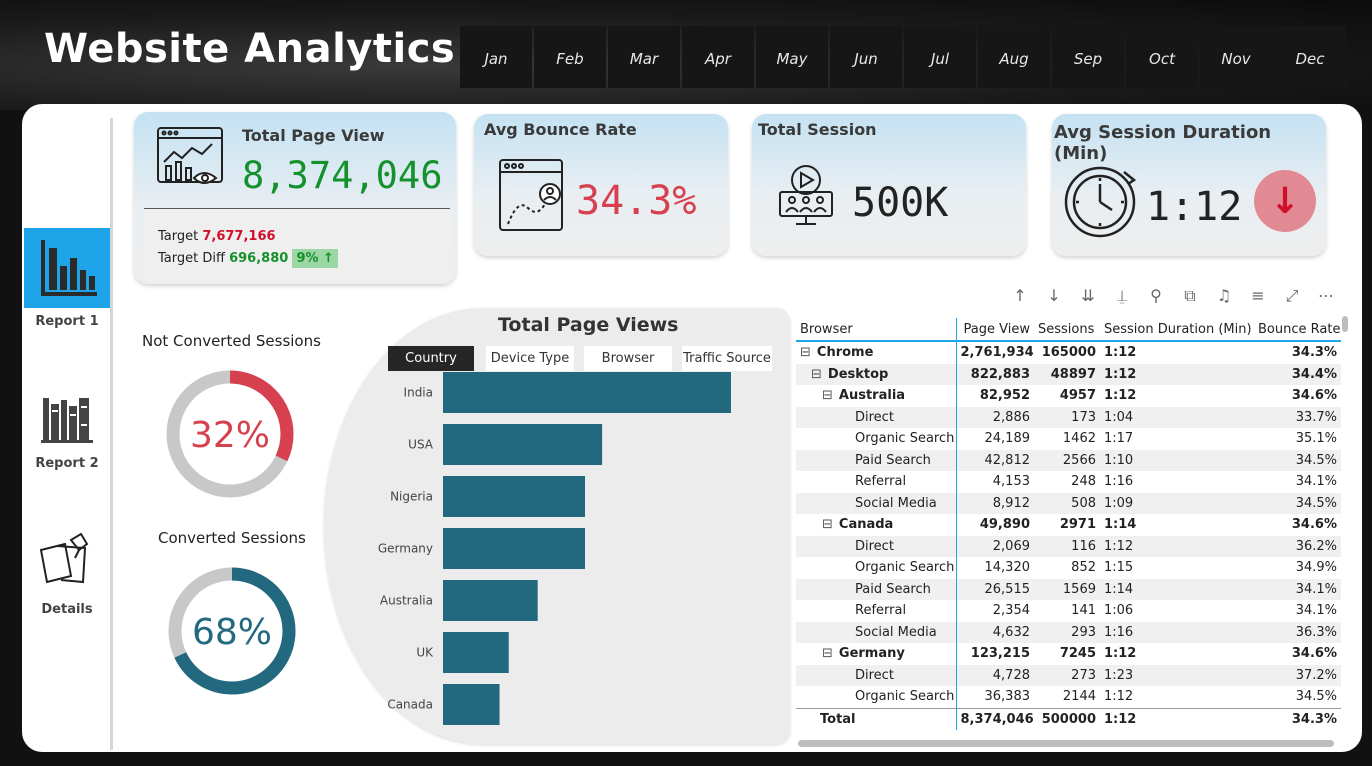  Describe the element at coordinates (1077, 654) in the screenshot. I see `cell-sessions: 7245` at that location.